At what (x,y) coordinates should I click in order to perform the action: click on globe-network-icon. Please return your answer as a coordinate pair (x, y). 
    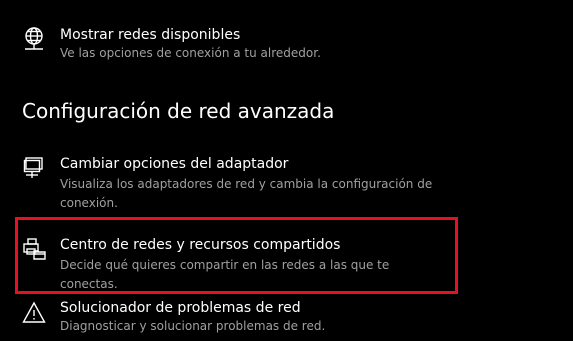
    Looking at the image, I should click on (34, 38).